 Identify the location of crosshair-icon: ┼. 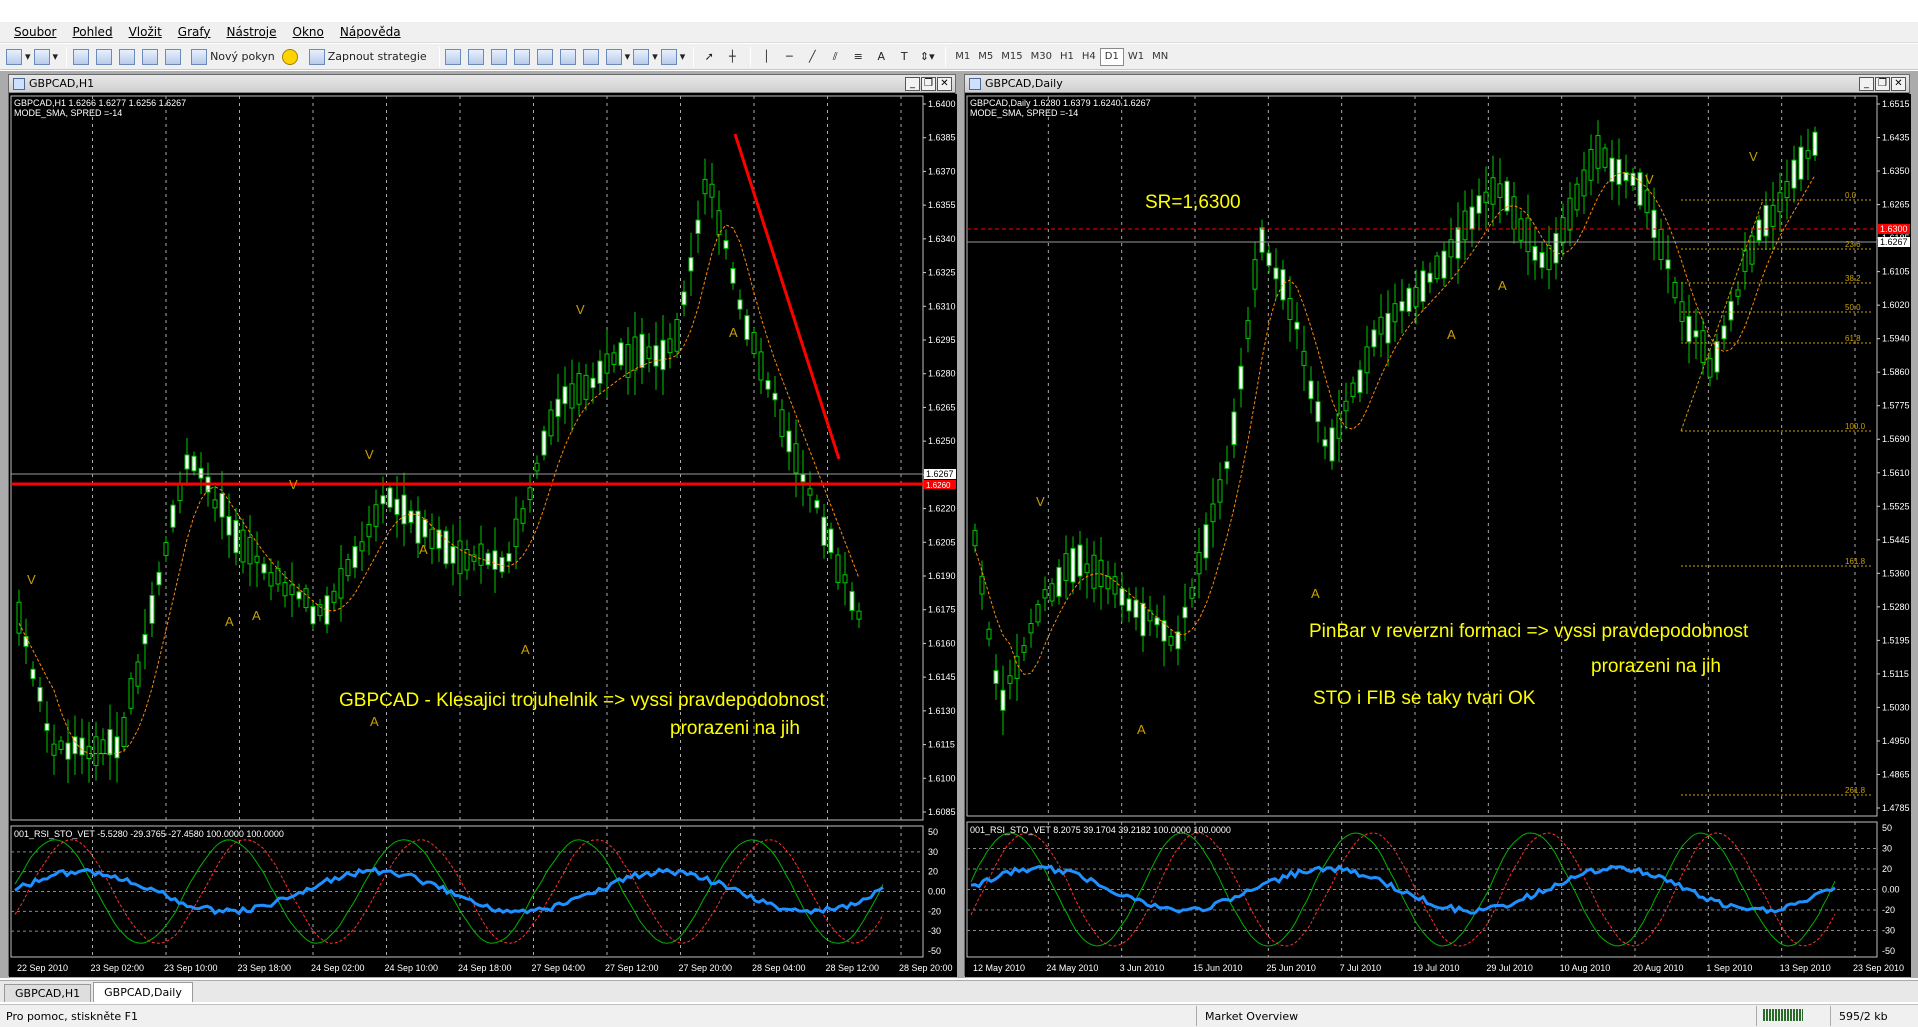
(732, 56).